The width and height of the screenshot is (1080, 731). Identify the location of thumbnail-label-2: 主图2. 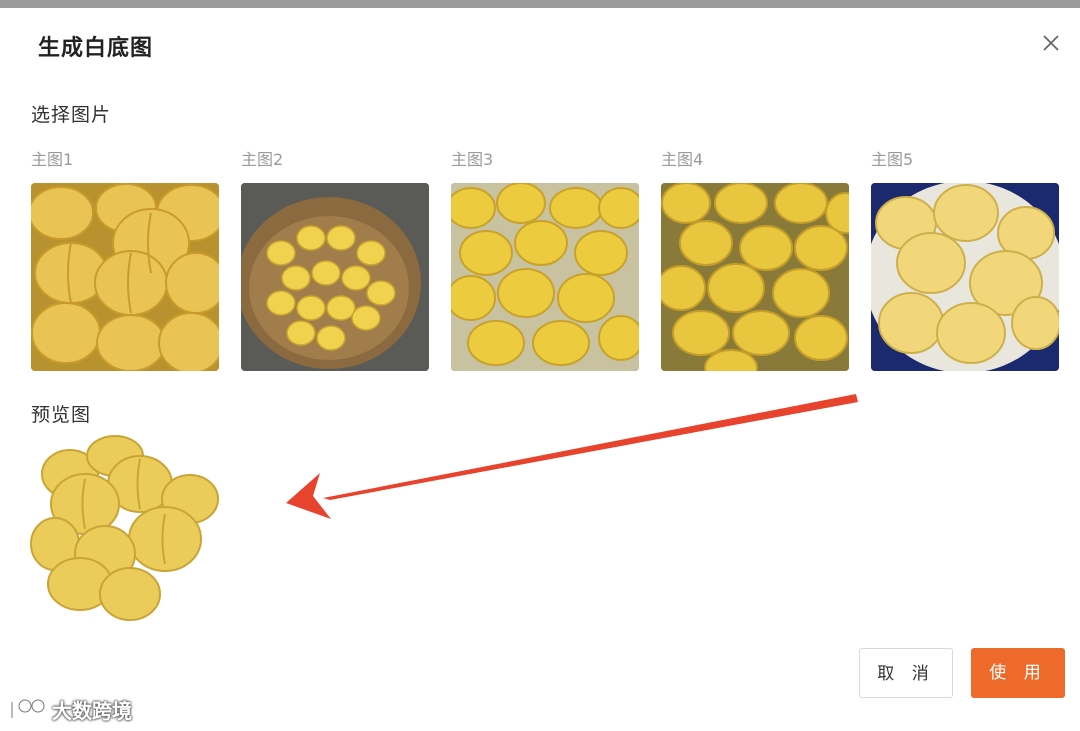
(262, 159).